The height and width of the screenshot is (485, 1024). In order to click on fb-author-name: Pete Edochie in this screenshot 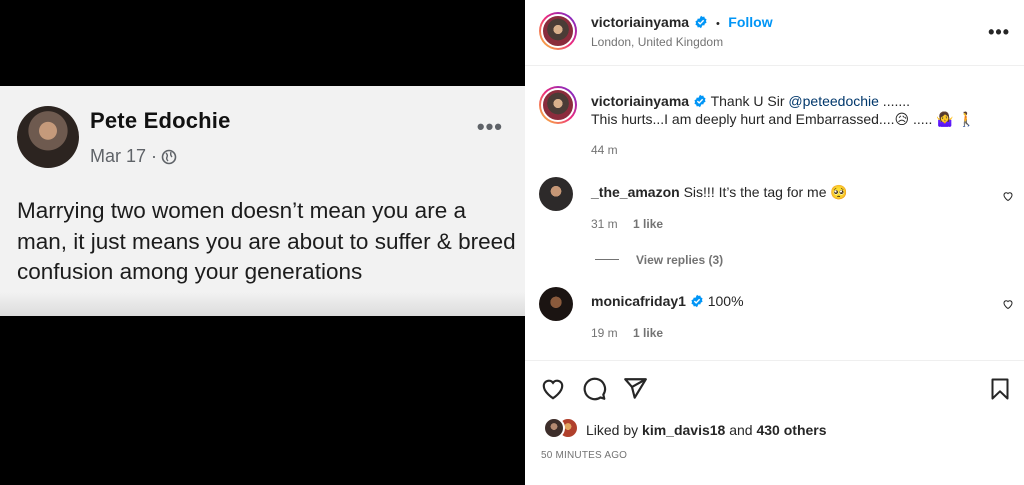, I will do `click(160, 120)`.